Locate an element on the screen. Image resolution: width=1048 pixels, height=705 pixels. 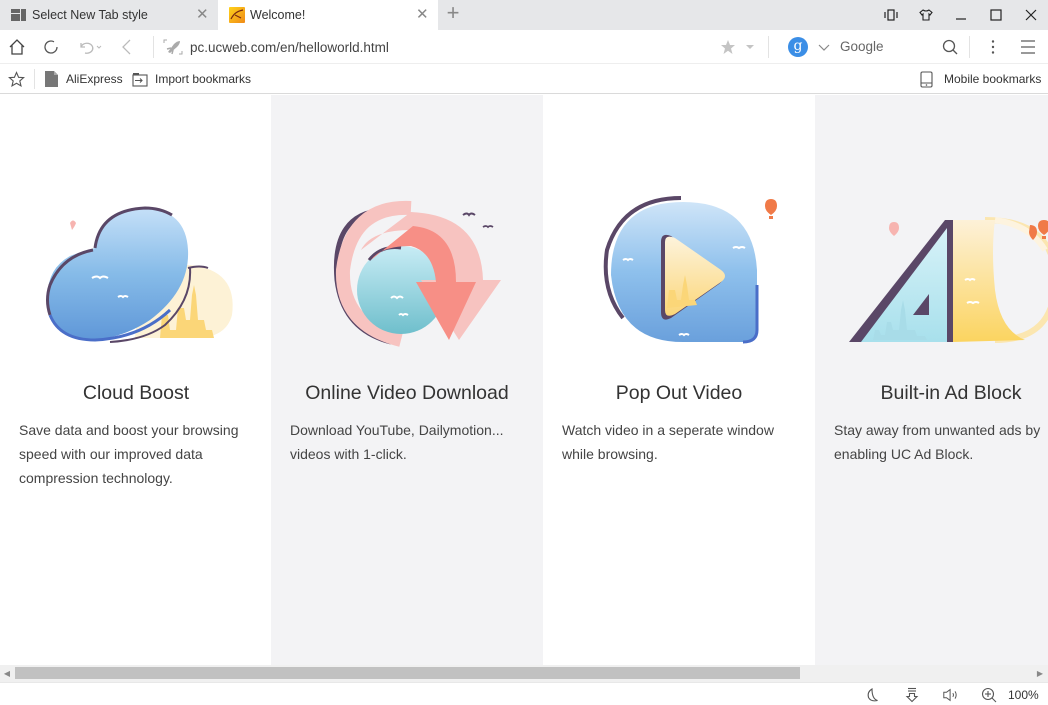
bookmark-aliexpress: AliExpress is located at coordinates (84, 79).